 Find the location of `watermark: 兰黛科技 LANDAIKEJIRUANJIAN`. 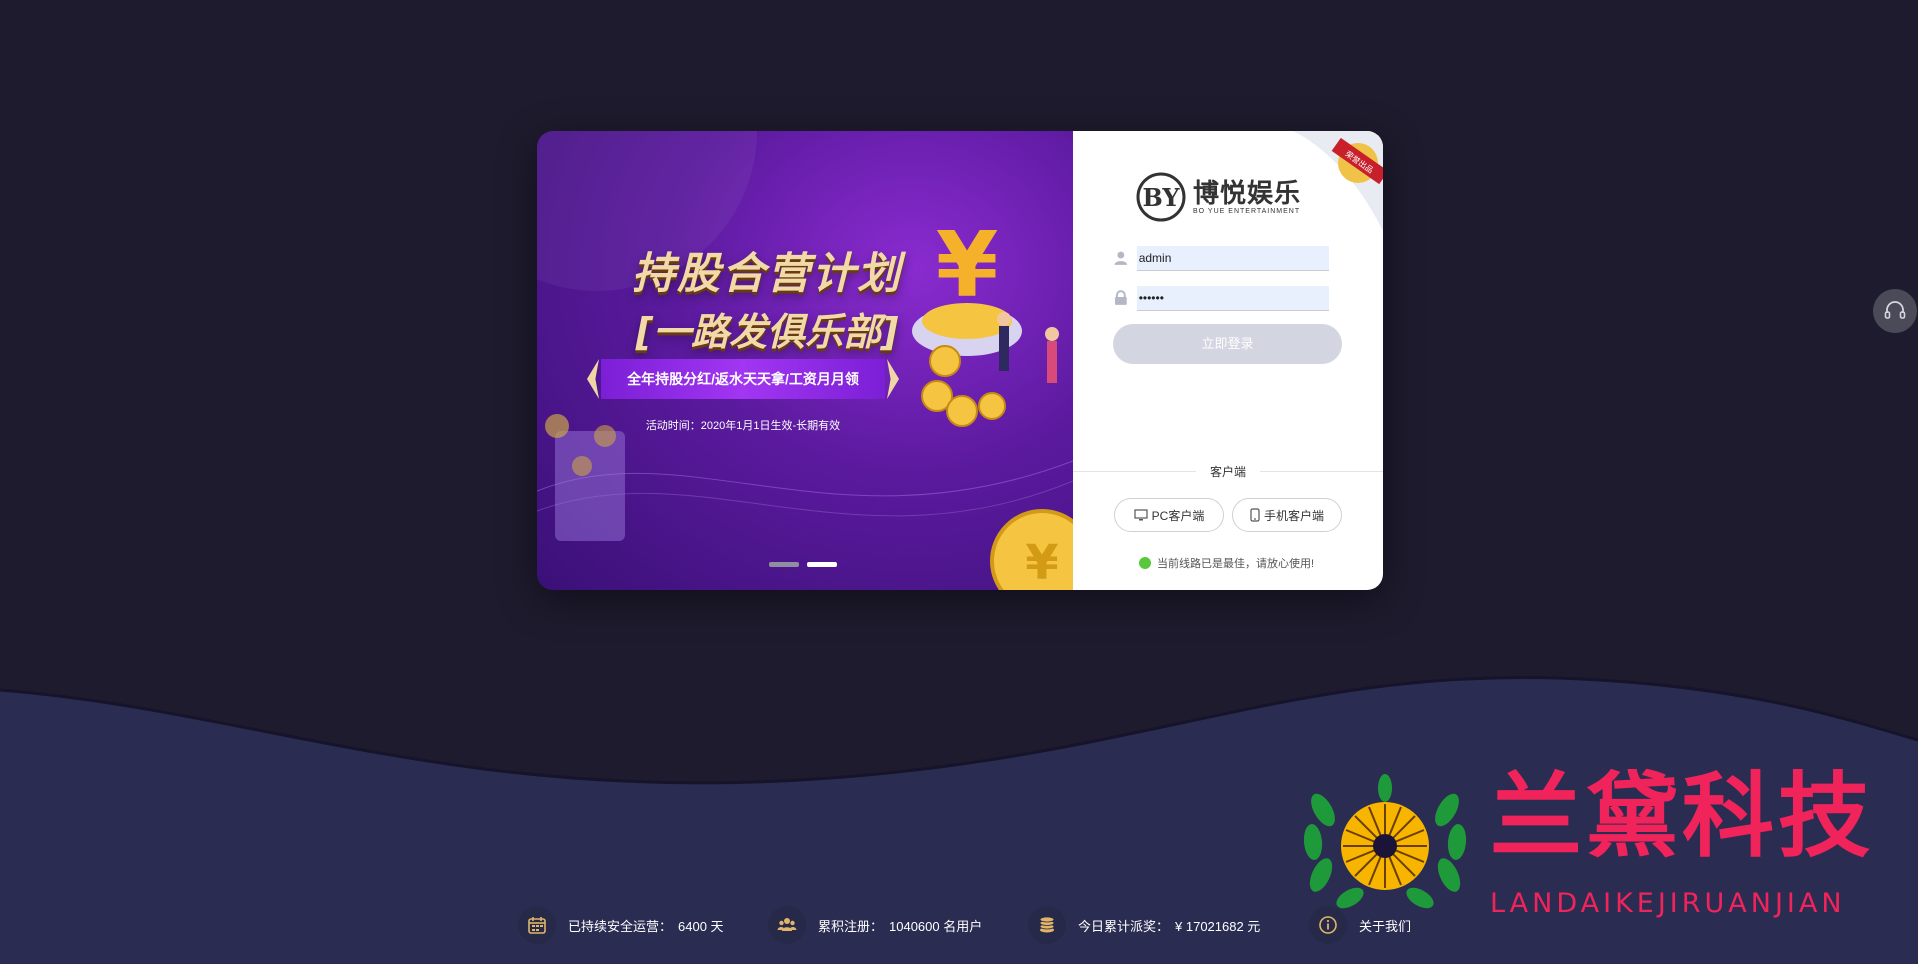

watermark: 兰黛科技 LANDAIKEJIRUANJIAN is located at coordinates (1605, 841).